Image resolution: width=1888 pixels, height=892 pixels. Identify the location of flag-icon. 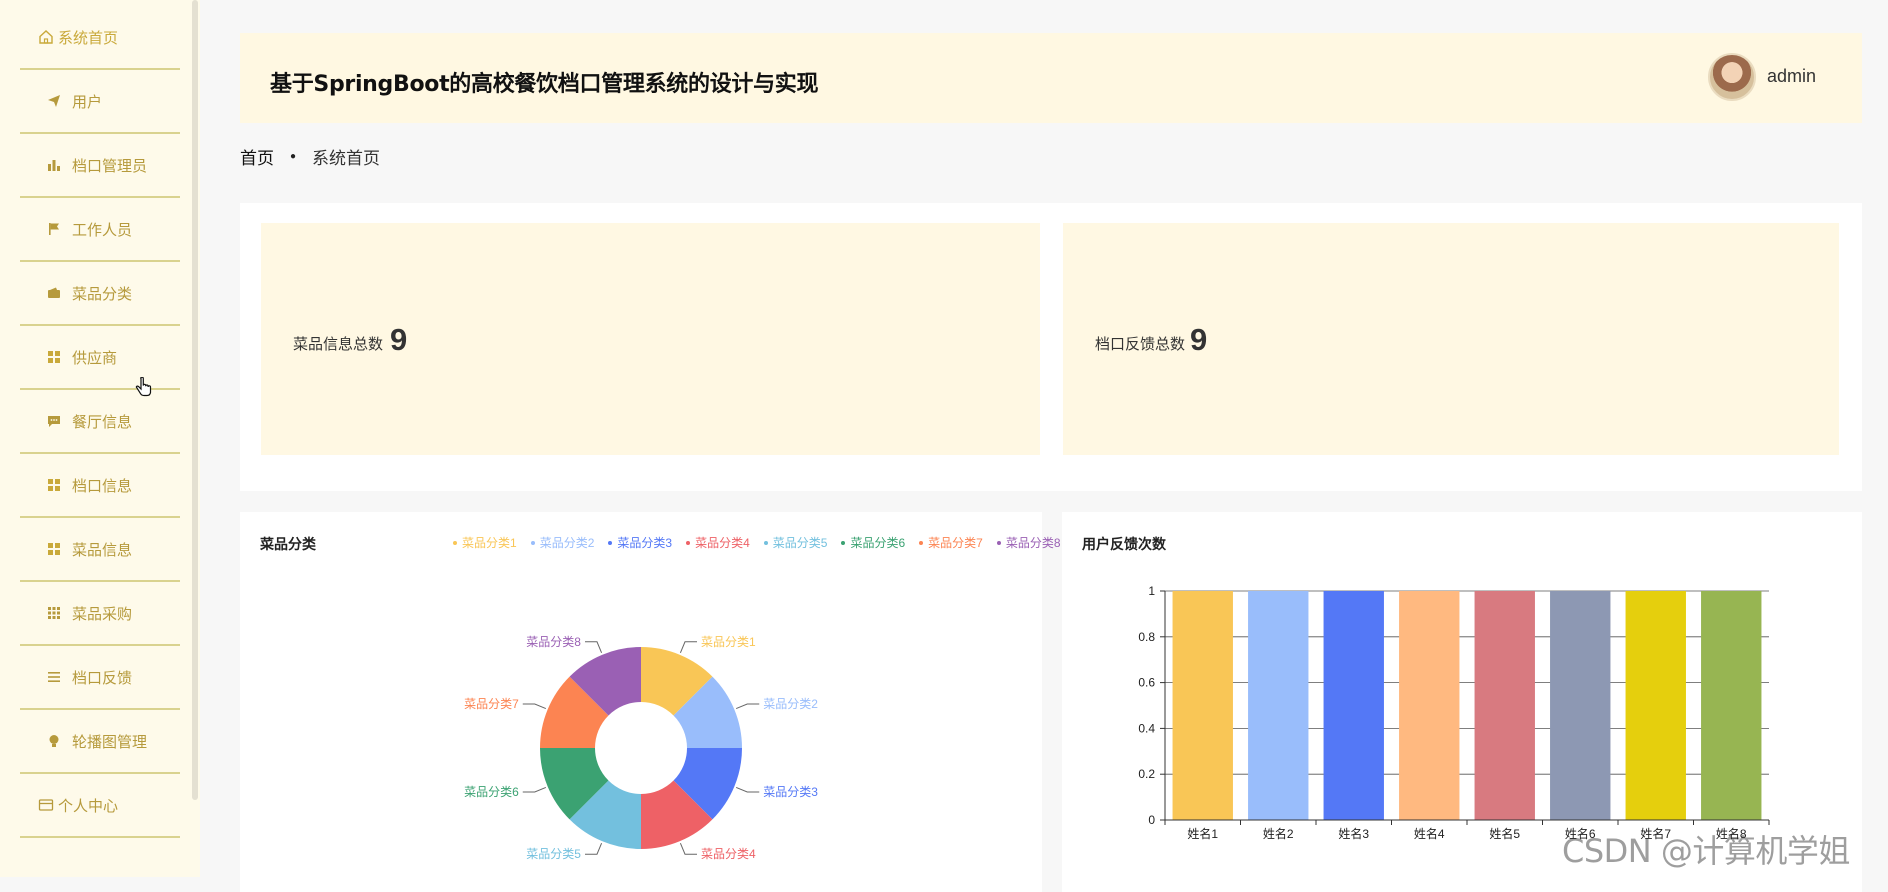
(54, 229).